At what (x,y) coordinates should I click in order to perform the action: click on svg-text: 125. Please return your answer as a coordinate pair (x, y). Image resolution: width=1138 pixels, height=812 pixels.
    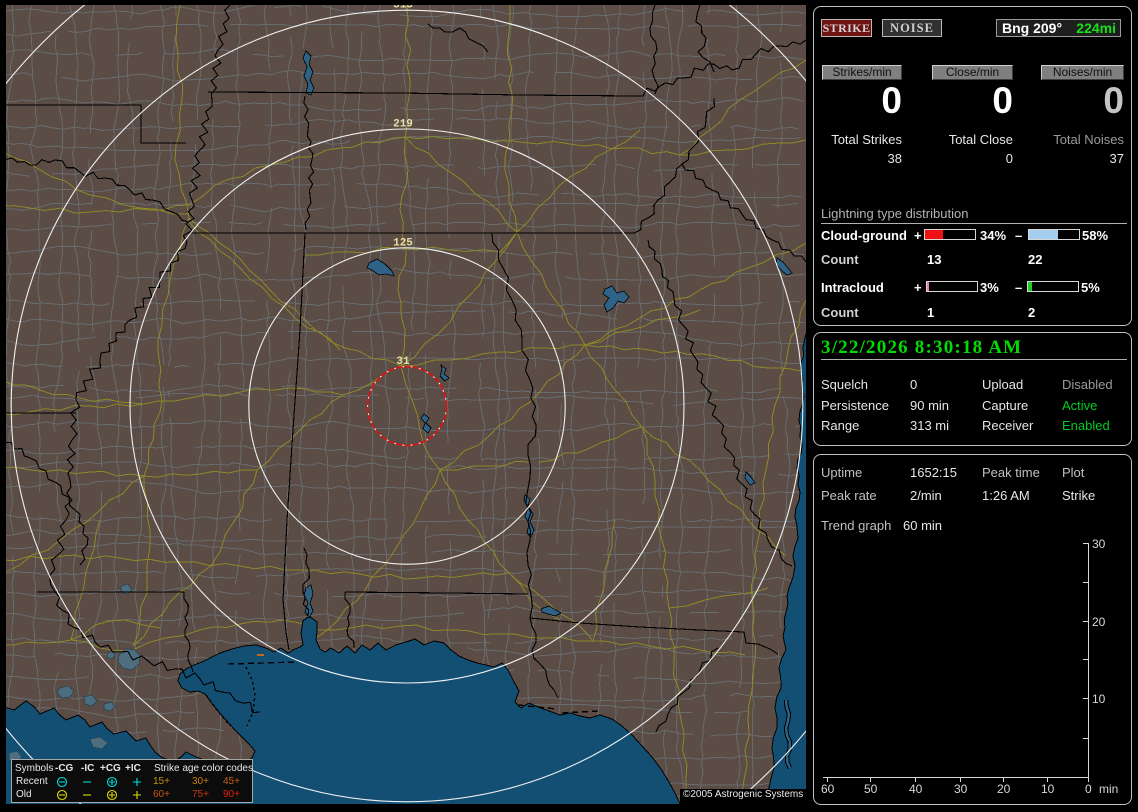
    Looking at the image, I should click on (403, 243).